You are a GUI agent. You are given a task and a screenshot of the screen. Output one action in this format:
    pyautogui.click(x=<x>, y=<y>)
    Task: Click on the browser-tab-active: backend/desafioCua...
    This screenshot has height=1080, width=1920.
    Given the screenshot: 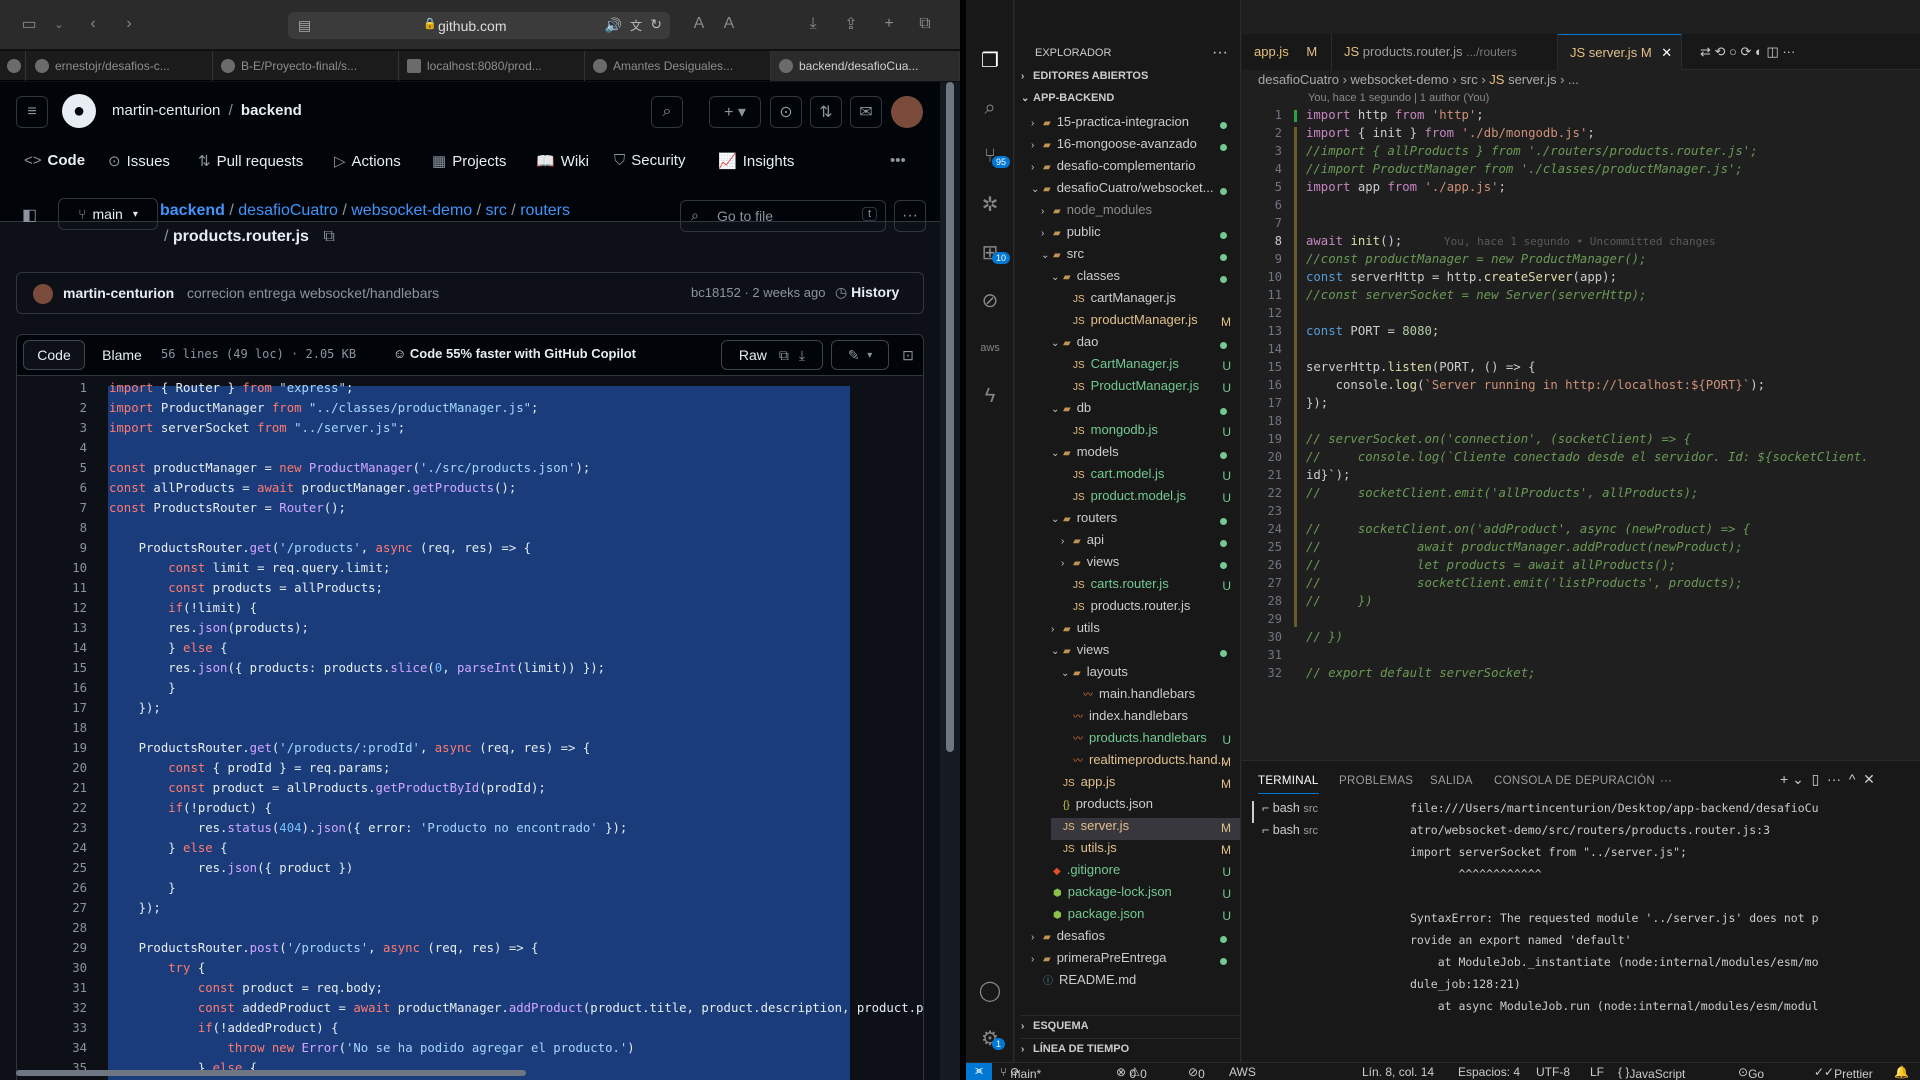 What is the action you would take?
    pyautogui.click(x=865, y=66)
    